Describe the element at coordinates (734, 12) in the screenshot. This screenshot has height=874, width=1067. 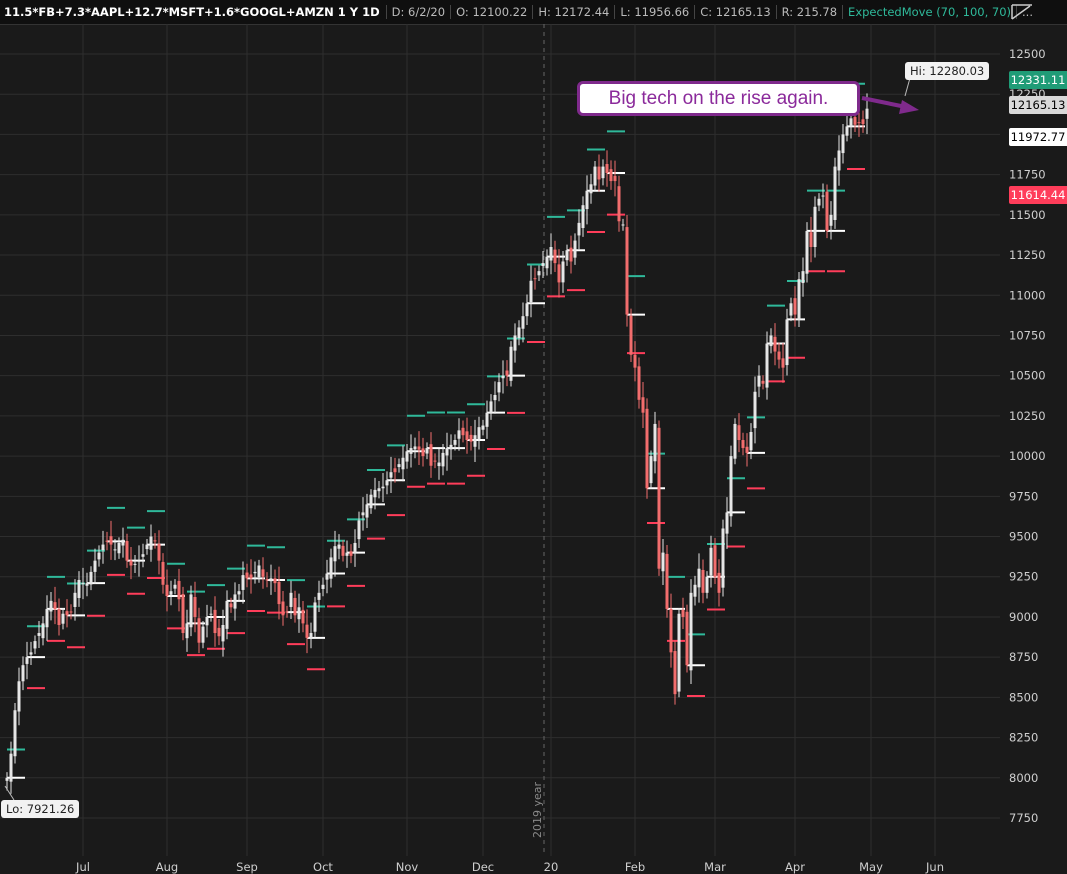
I see `close-field: C: 12165.13` at that location.